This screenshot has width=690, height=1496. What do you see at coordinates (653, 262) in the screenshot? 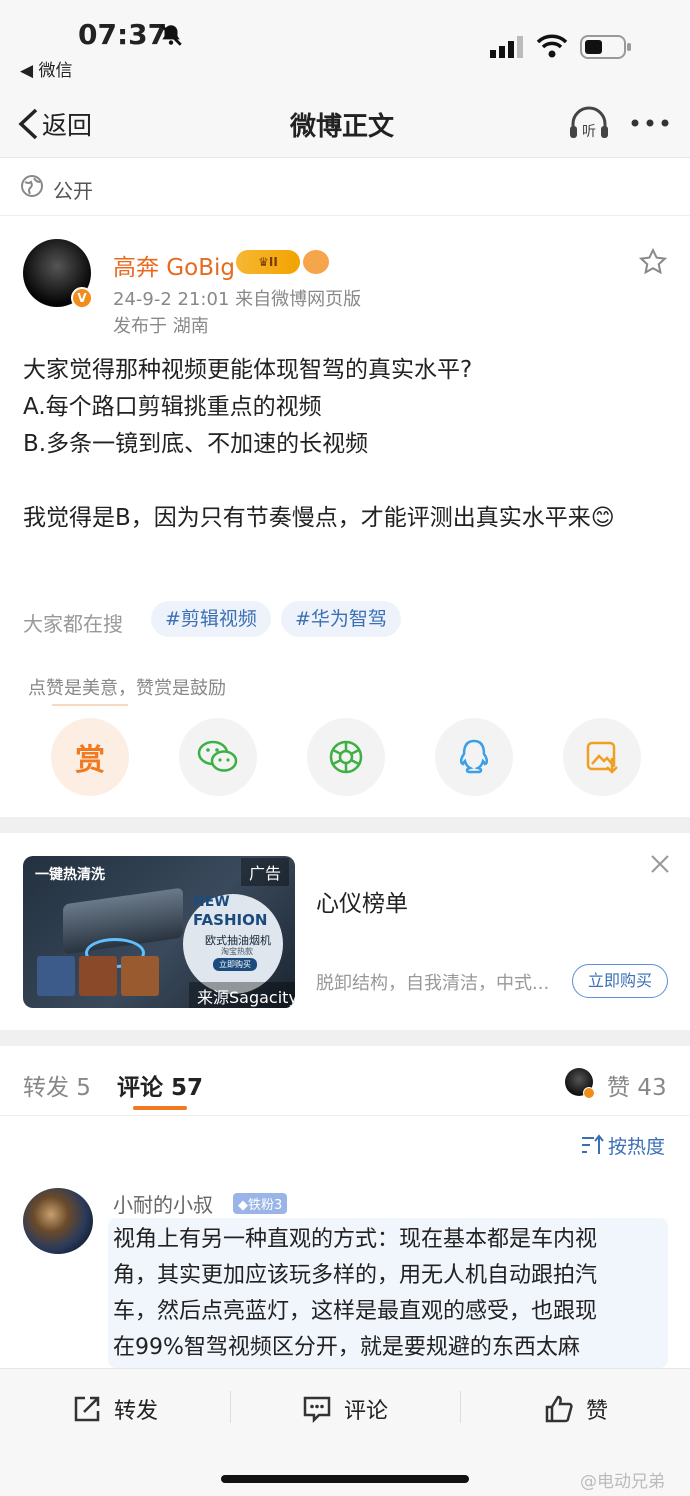
I see `favorite-star-icon` at bounding box center [653, 262].